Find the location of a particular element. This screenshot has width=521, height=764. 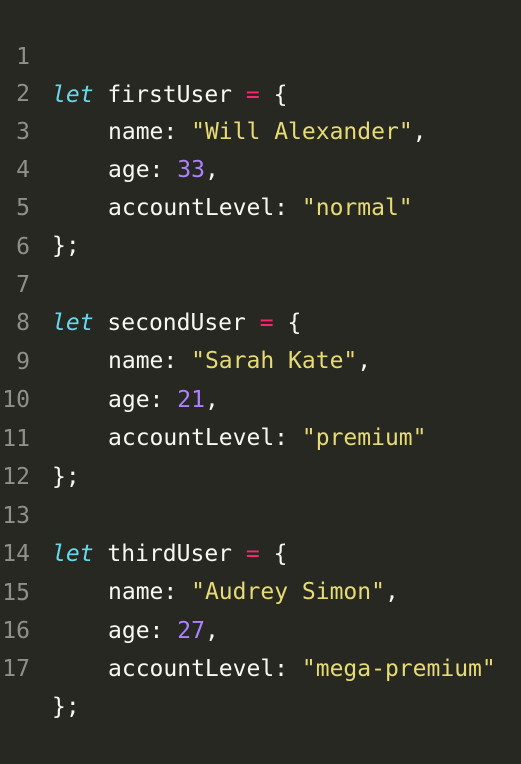

code-line: 6 is located at coordinates (27, 225).